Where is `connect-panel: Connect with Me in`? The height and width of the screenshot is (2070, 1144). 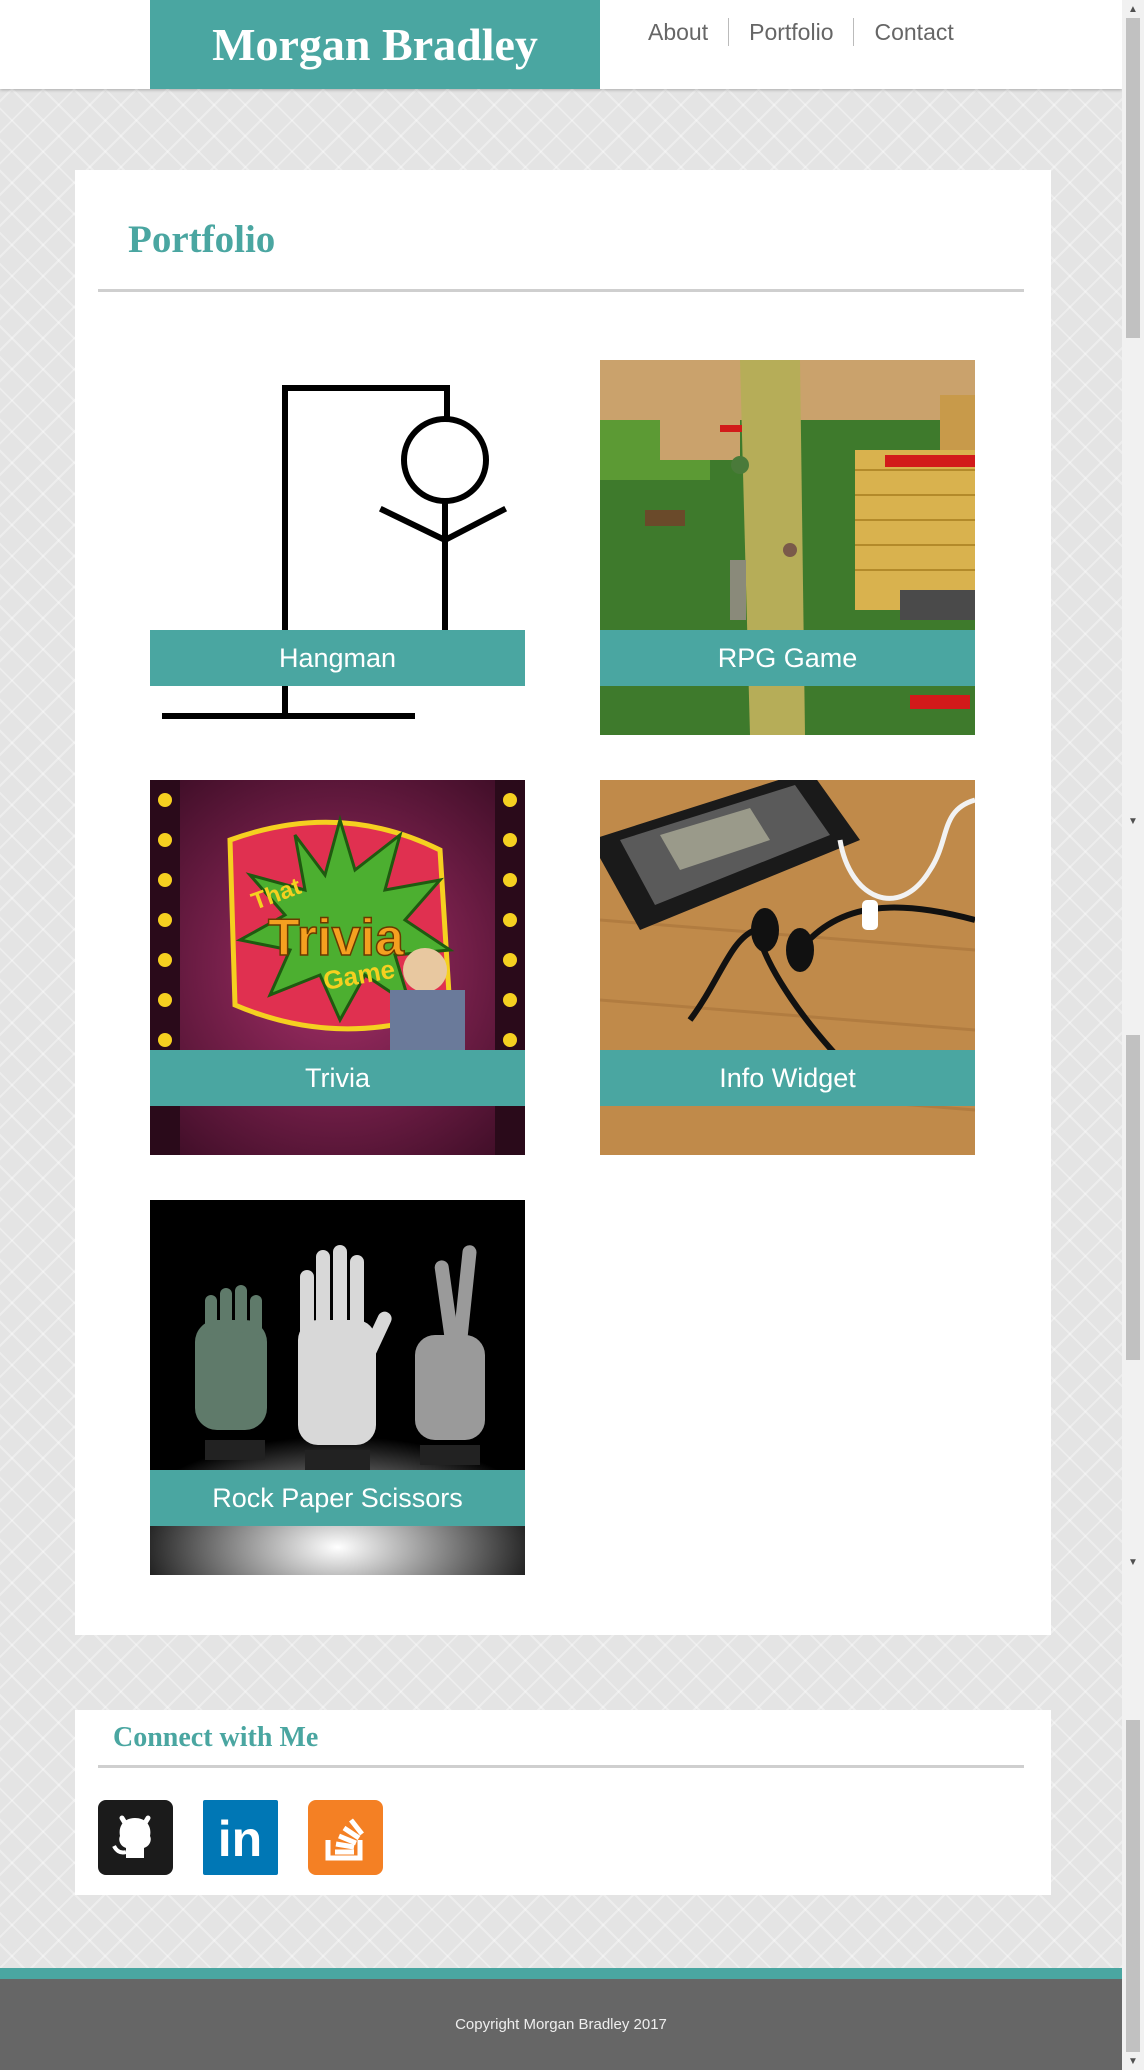 connect-panel: Connect with Me in is located at coordinates (563, 1802).